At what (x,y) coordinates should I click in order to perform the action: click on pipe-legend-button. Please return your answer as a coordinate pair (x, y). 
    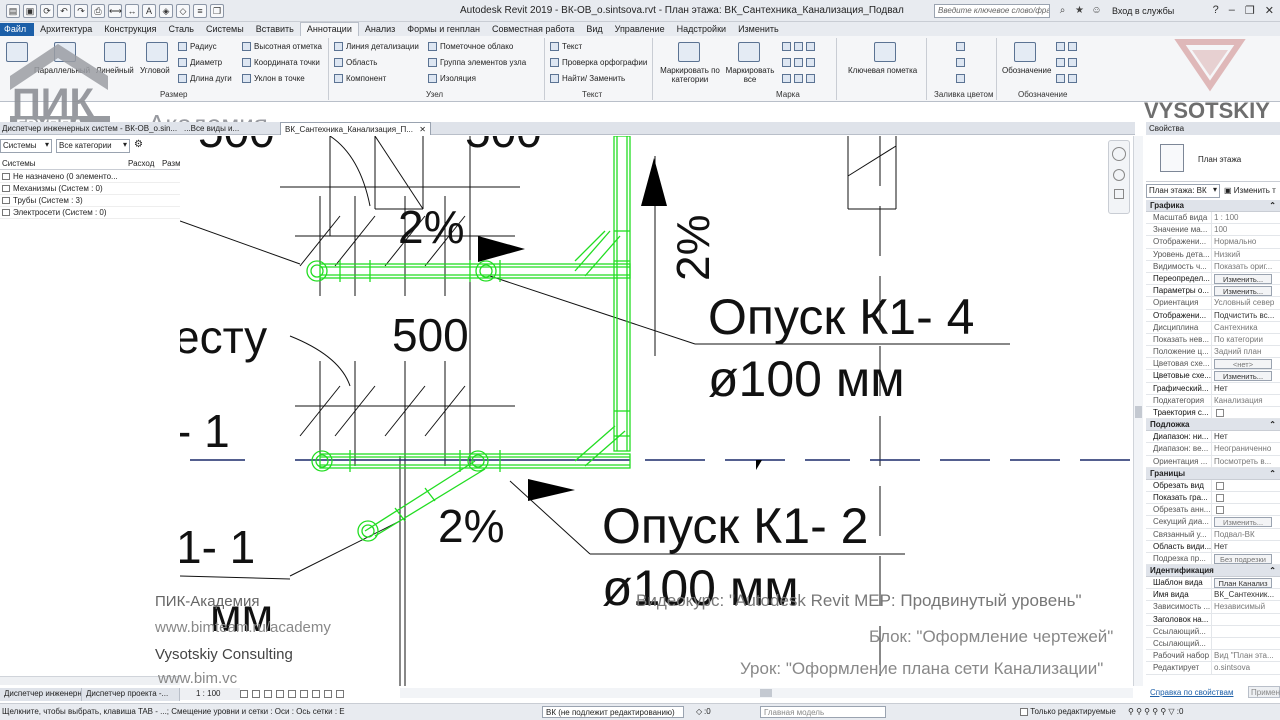
    Looking at the image, I should click on (960, 78).